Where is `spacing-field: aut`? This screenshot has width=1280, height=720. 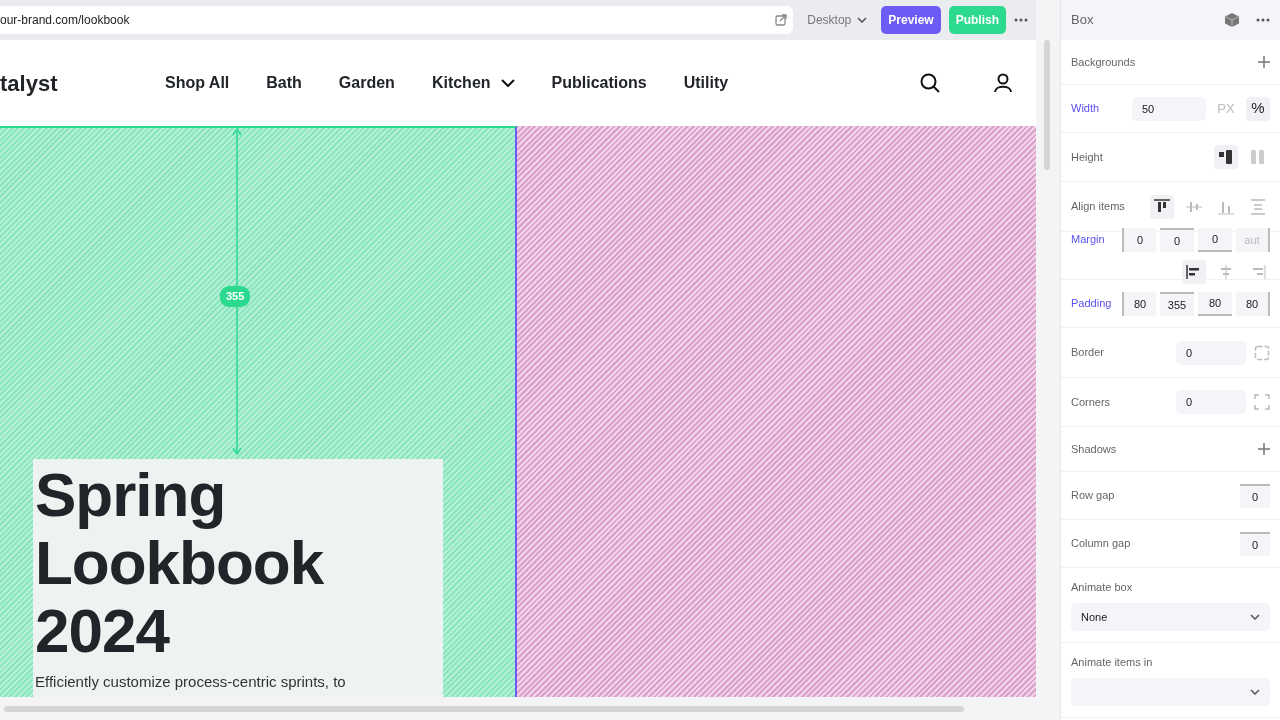
spacing-field: aut is located at coordinates (1253, 239).